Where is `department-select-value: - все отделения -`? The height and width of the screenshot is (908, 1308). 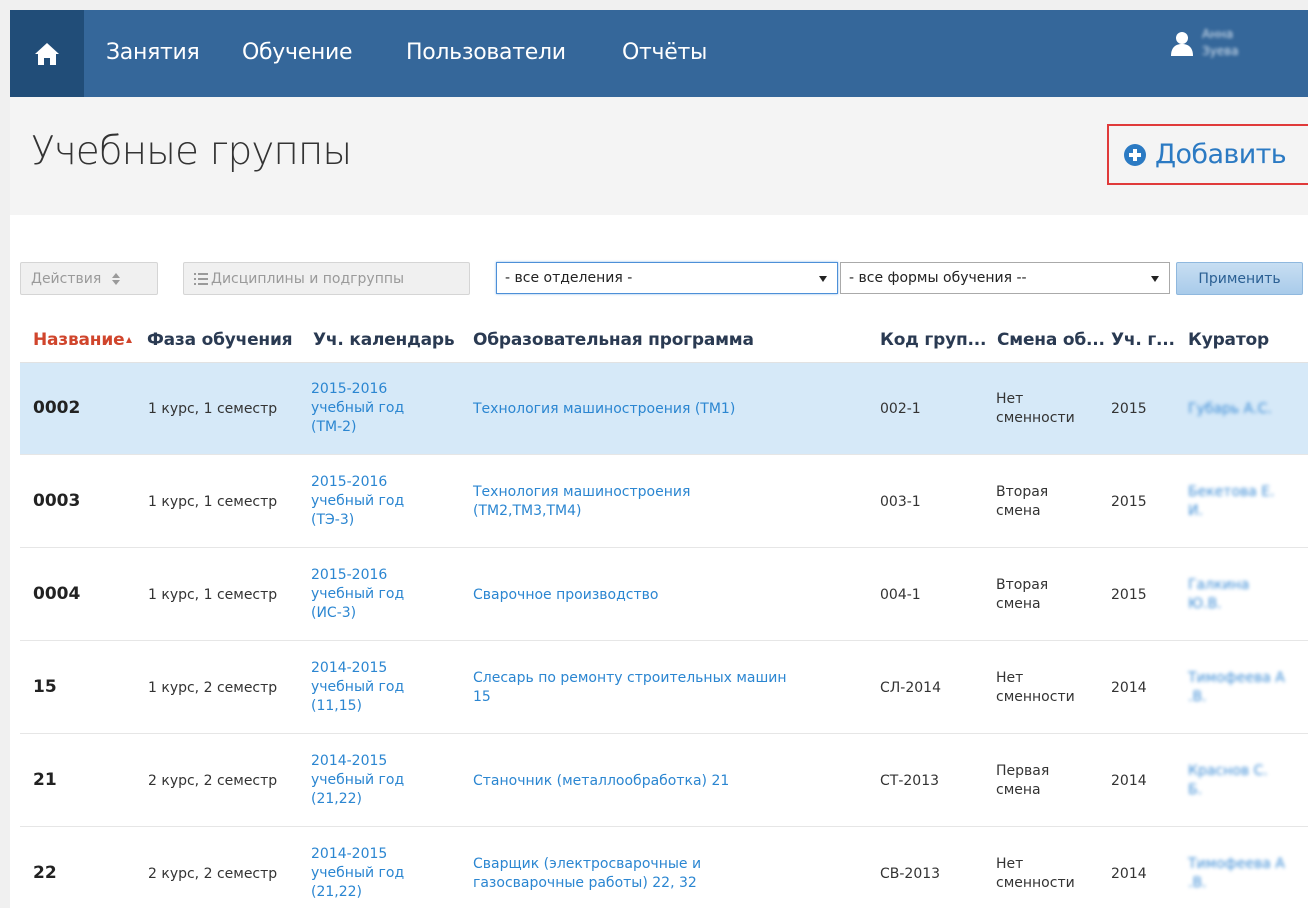 department-select-value: - все отделения - is located at coordinates (569, 278).